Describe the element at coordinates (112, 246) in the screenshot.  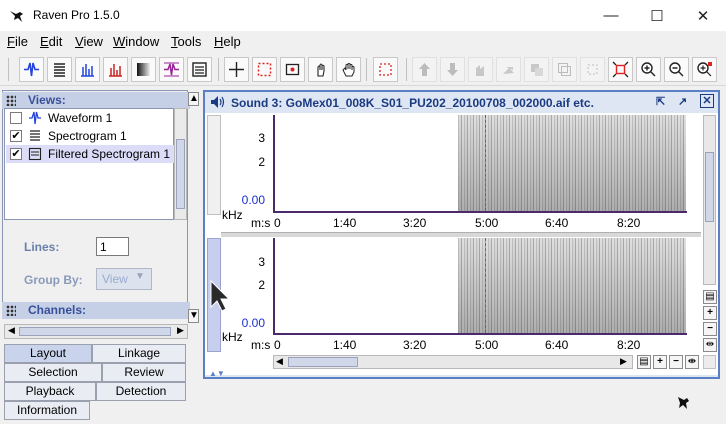
I see `lines-input` at that location.